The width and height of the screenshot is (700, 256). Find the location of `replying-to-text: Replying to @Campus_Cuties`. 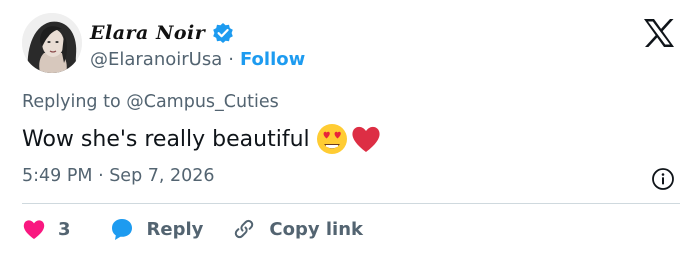

replying-to-text: Replying to @Campus_Cuties is located at coordinates (150, 102).